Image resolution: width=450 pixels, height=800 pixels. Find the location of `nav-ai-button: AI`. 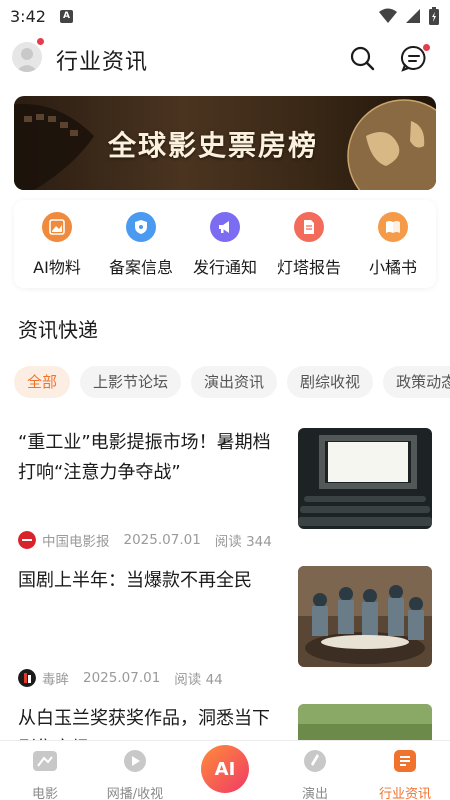

nav-ai-button: AI is located at coordinates (225, 769).